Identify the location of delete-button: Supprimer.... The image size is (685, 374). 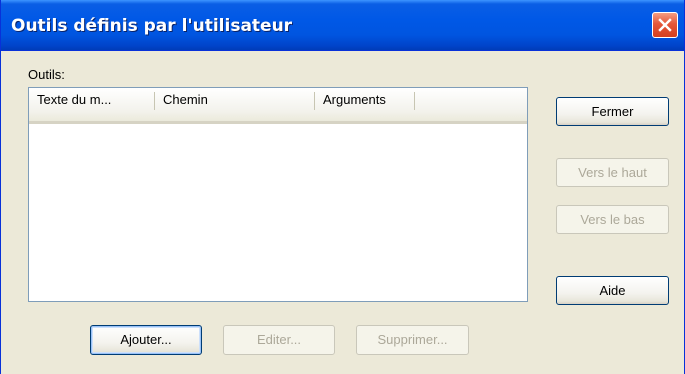
(412, 340).